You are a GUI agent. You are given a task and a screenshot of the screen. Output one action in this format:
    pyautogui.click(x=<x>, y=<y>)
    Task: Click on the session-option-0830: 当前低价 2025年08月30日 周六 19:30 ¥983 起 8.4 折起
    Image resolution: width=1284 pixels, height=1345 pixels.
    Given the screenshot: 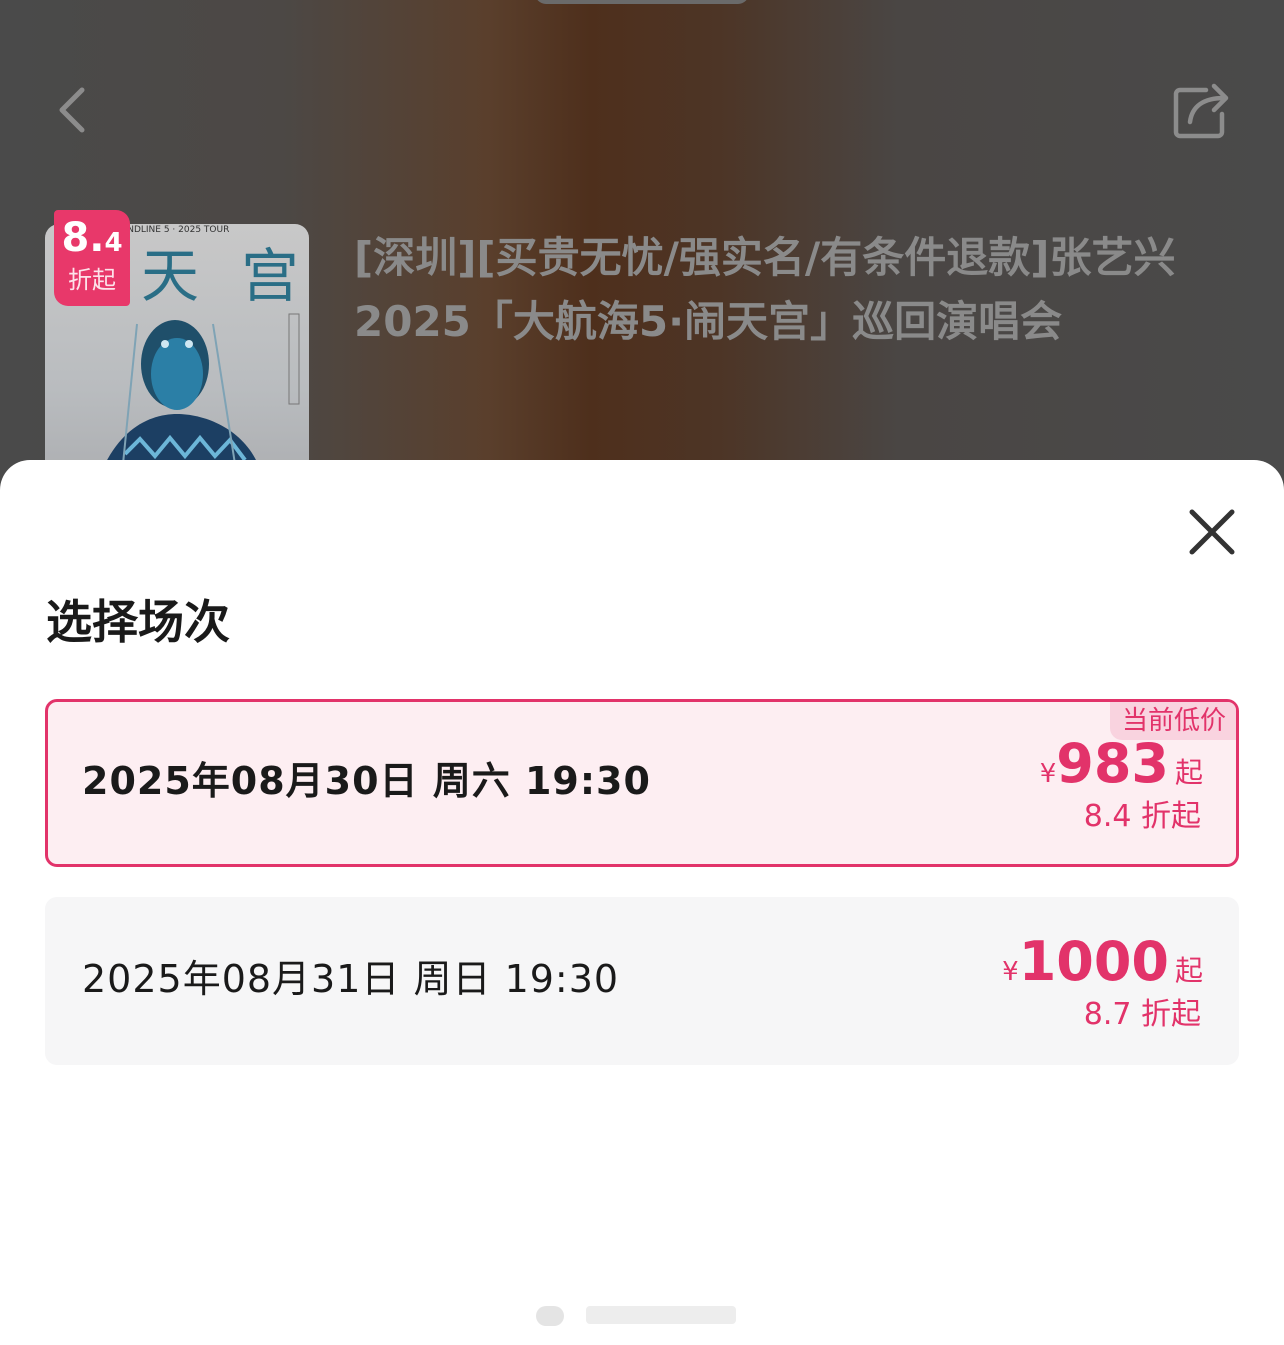 What is the action you would take?
    pyautogui.click(x=642, y=783)
    